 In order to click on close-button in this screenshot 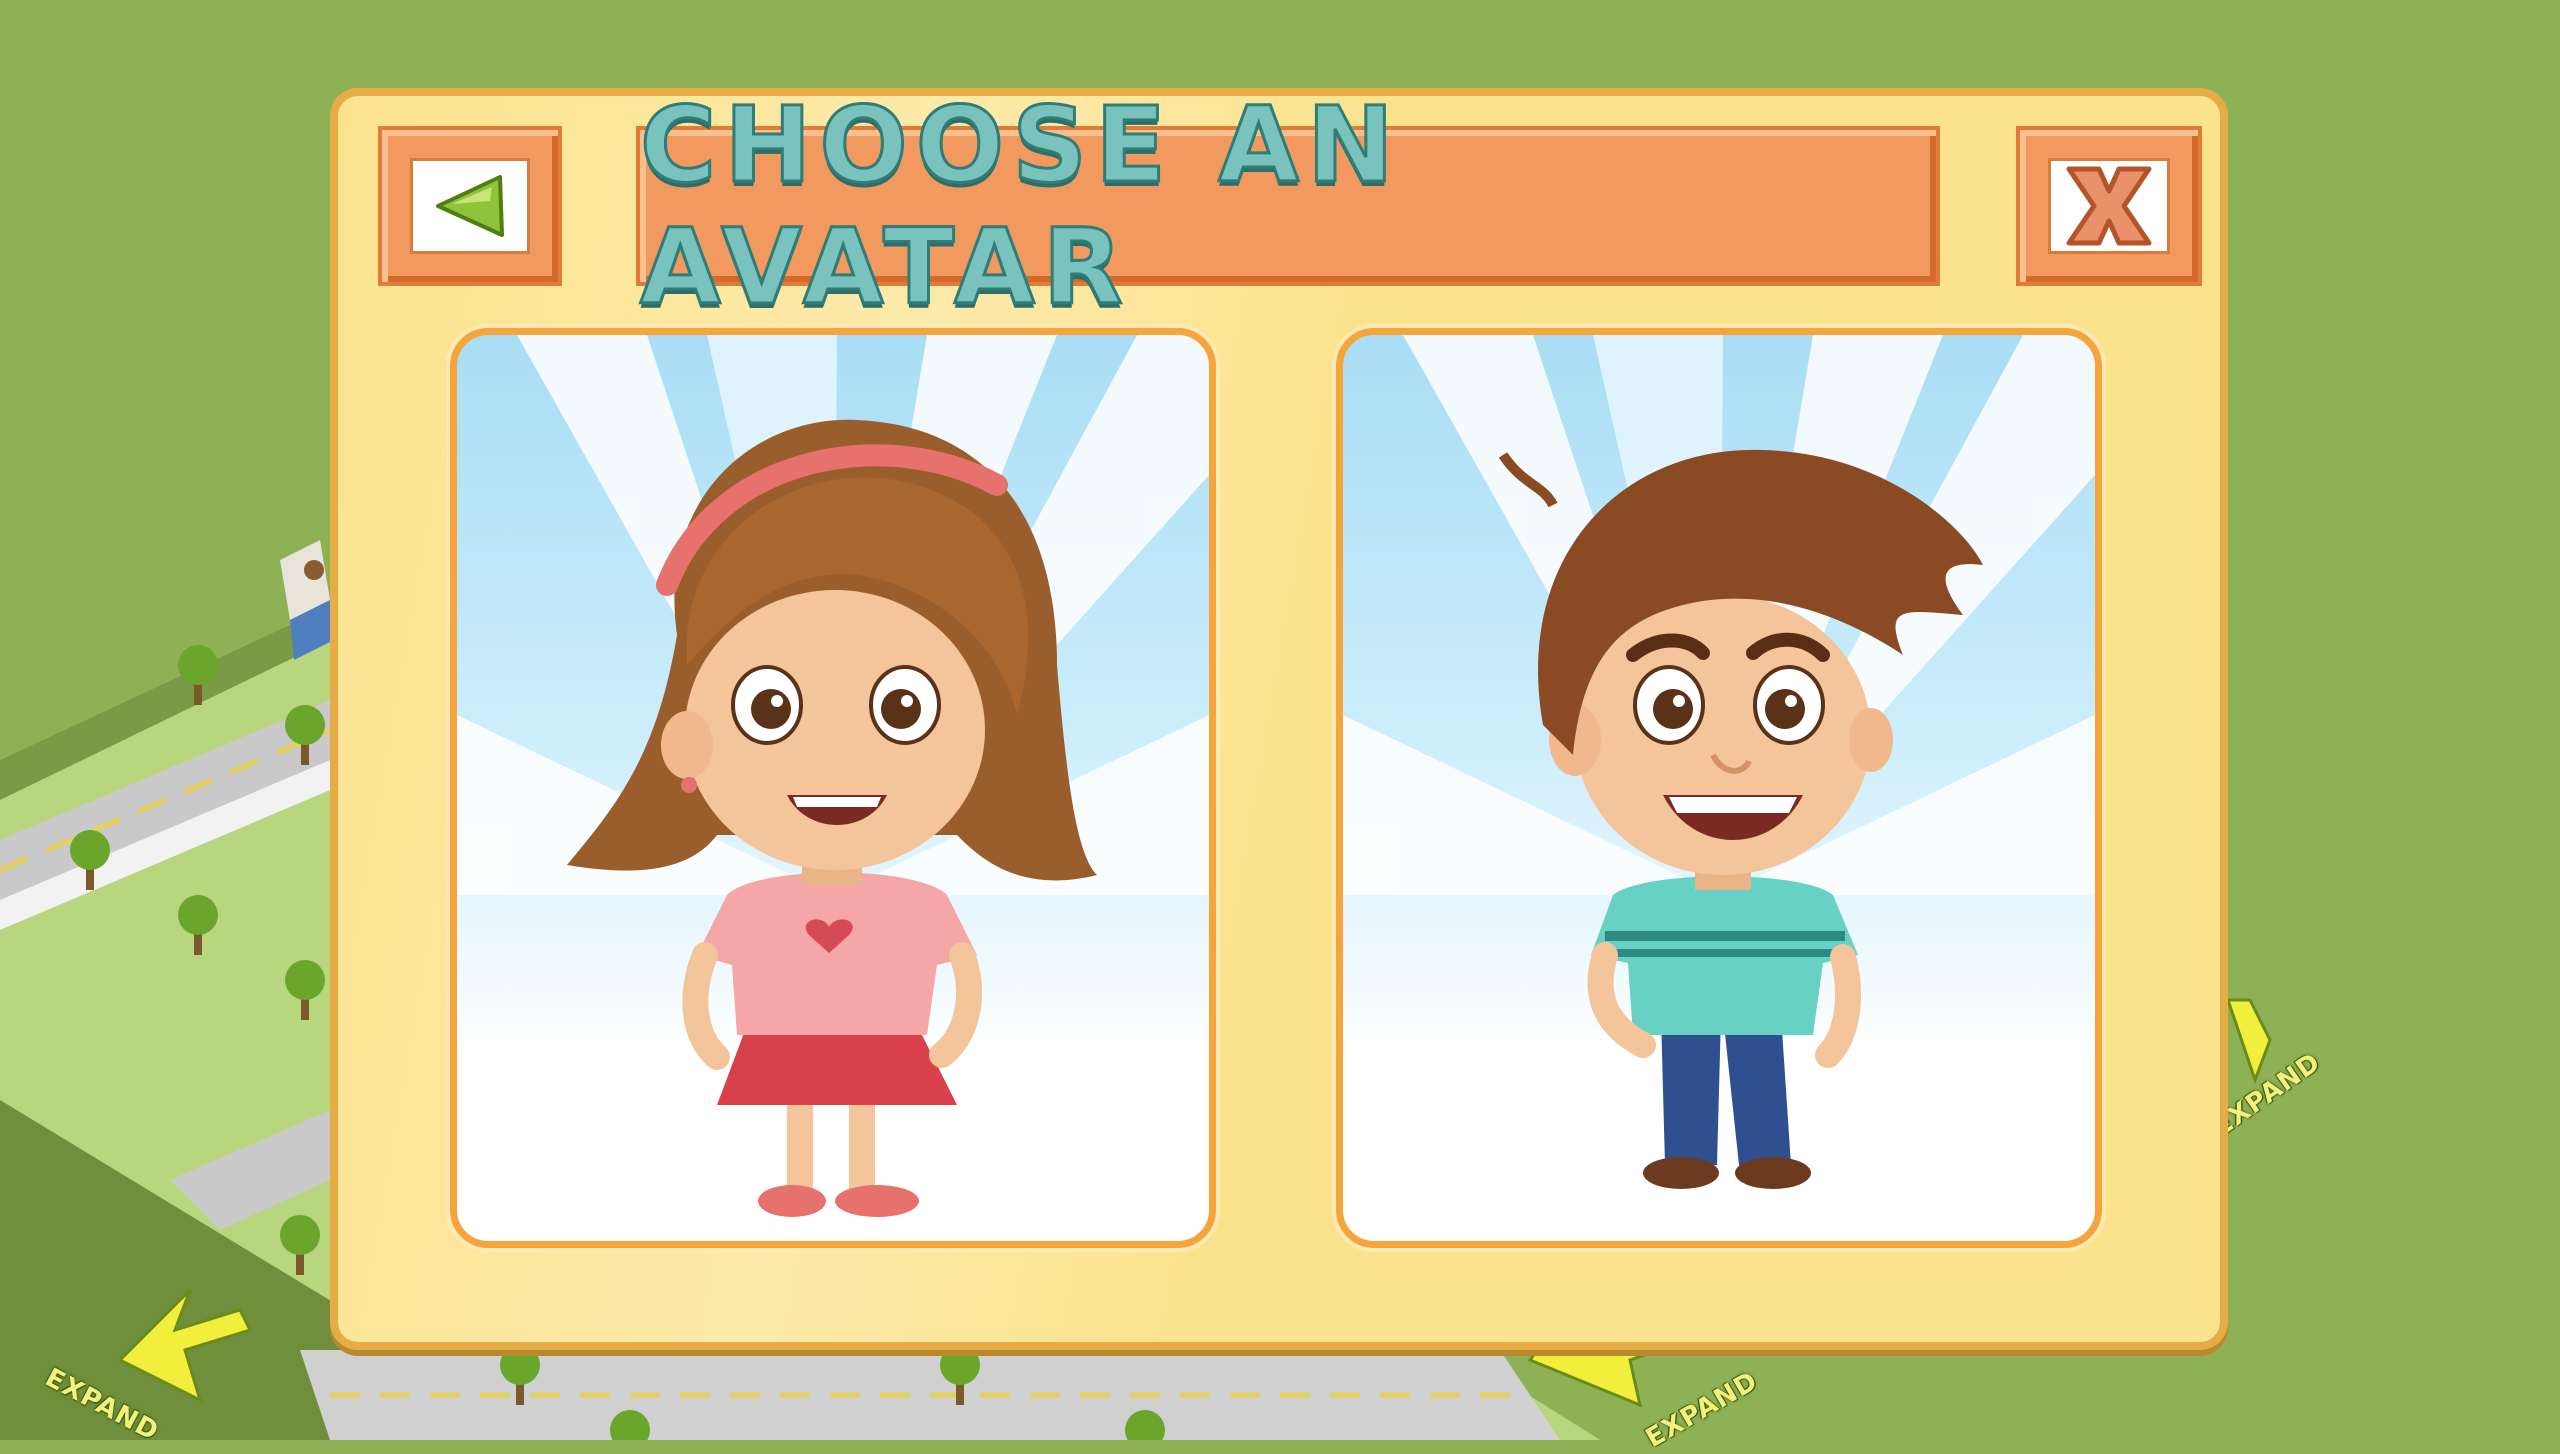, I will do `click(2109, 206)`.